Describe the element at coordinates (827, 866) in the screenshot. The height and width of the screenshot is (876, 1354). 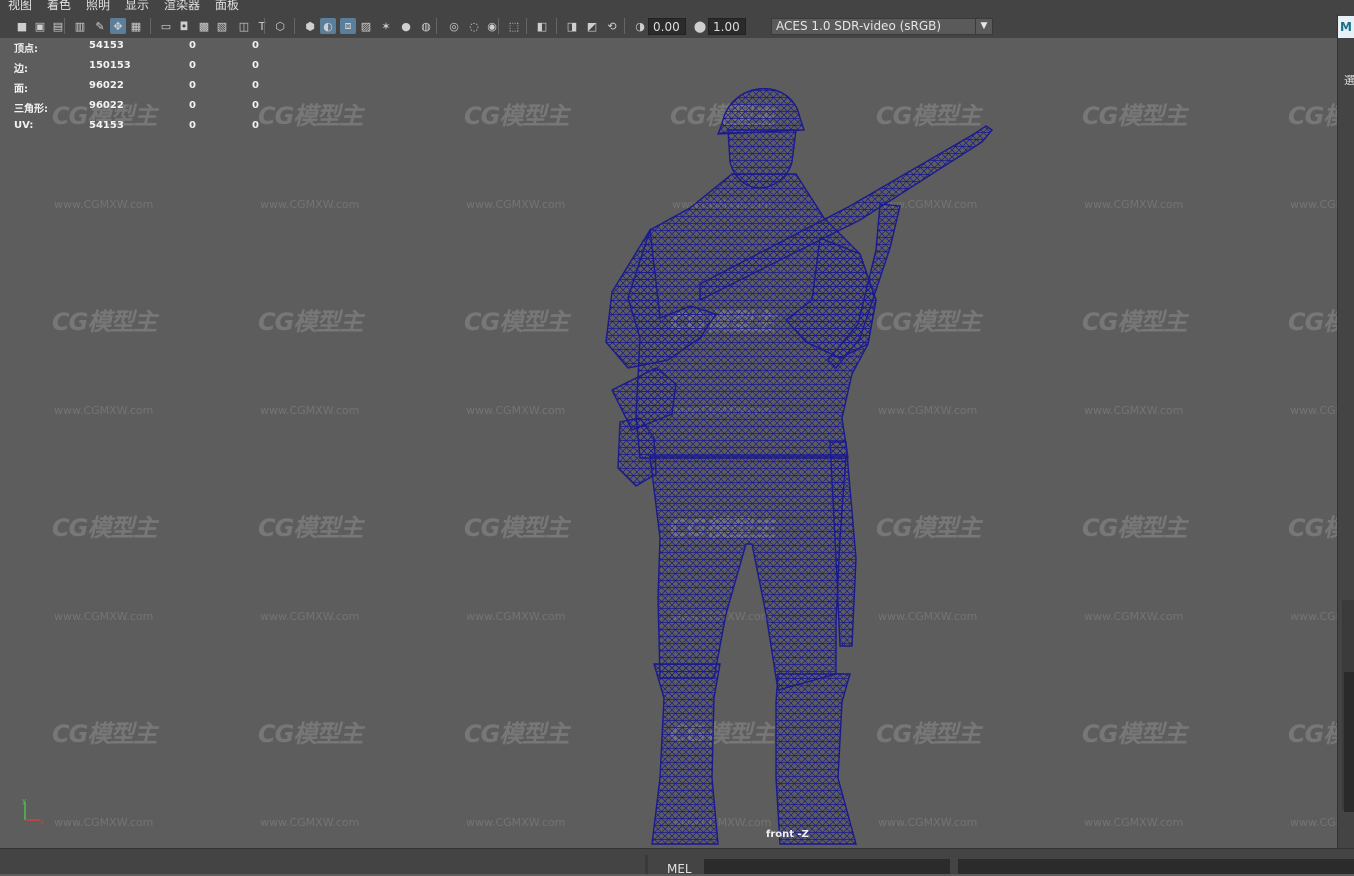
I see `command-input` at that location.